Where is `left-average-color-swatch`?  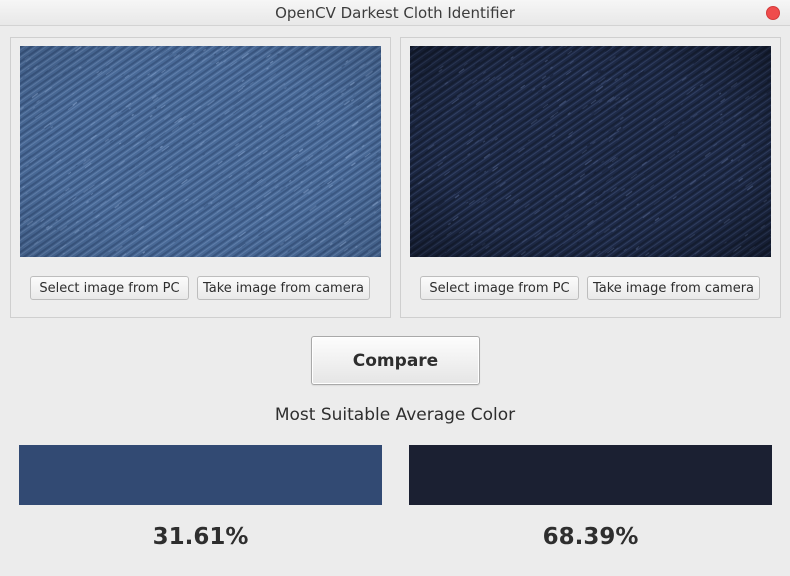 left-average-color-swatch is located at coordinates (200, 475).